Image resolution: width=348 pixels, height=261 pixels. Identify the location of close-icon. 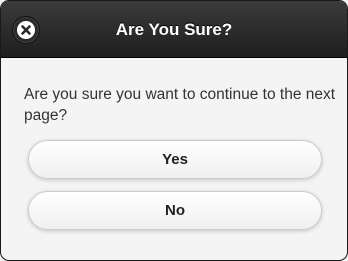
(26, 30).